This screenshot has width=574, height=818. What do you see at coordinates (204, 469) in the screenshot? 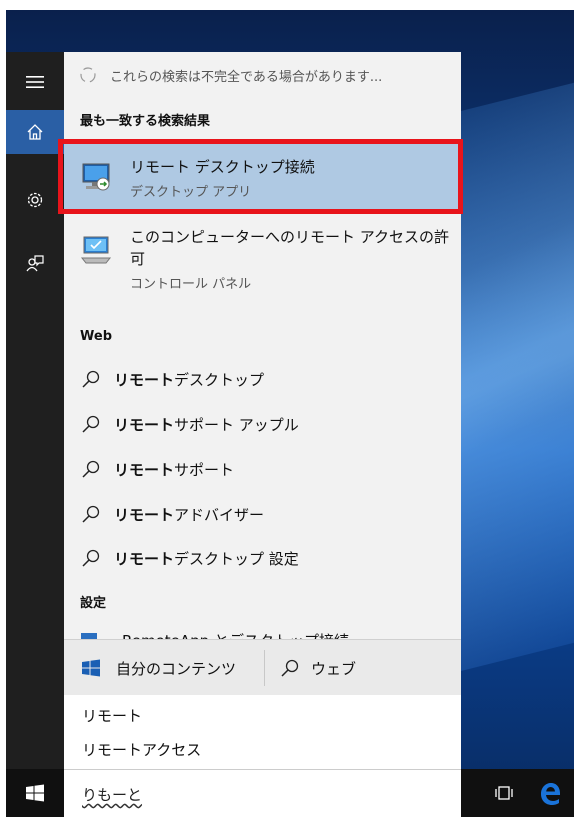
I see `web-suggestion-rest: サポート` at bounding box center [204, 469].